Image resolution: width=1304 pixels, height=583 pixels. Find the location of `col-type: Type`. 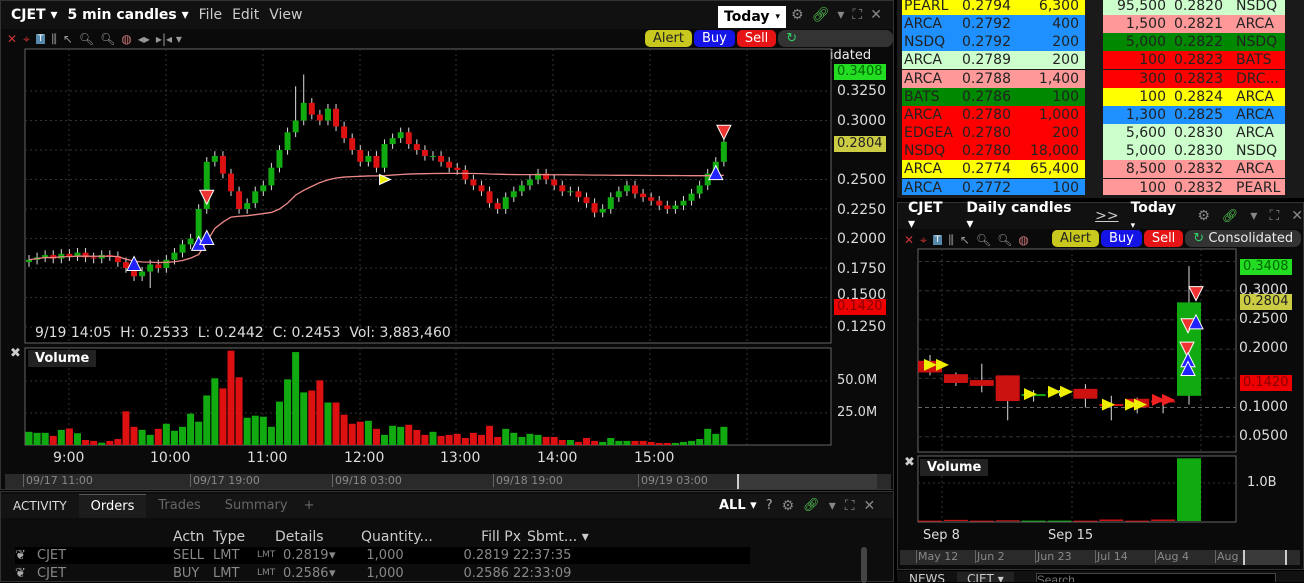

col-type: Type is located at coordinates (244, 537).